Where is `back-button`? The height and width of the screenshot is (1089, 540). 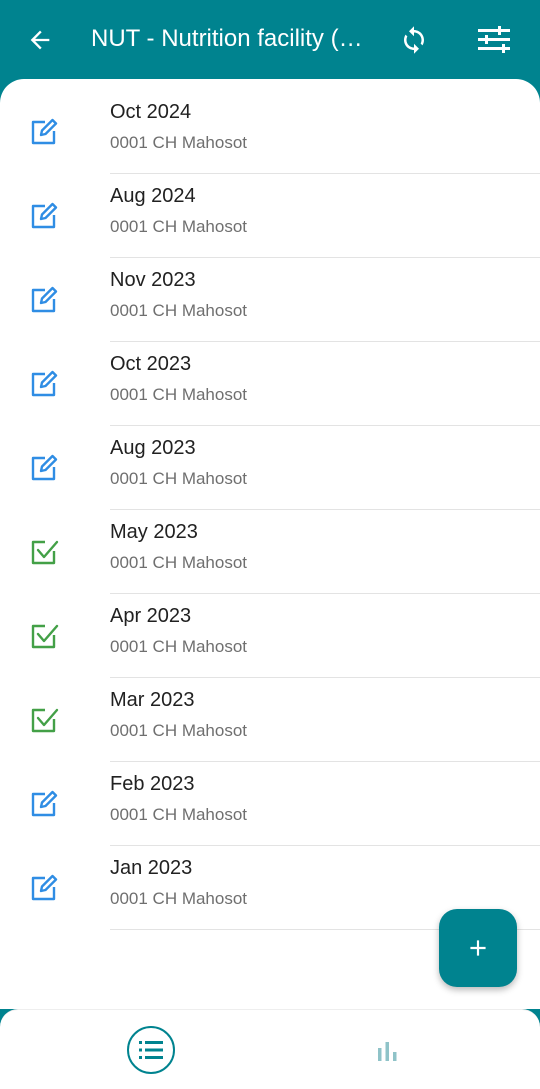
back-button is located at coordinates (40, 40).